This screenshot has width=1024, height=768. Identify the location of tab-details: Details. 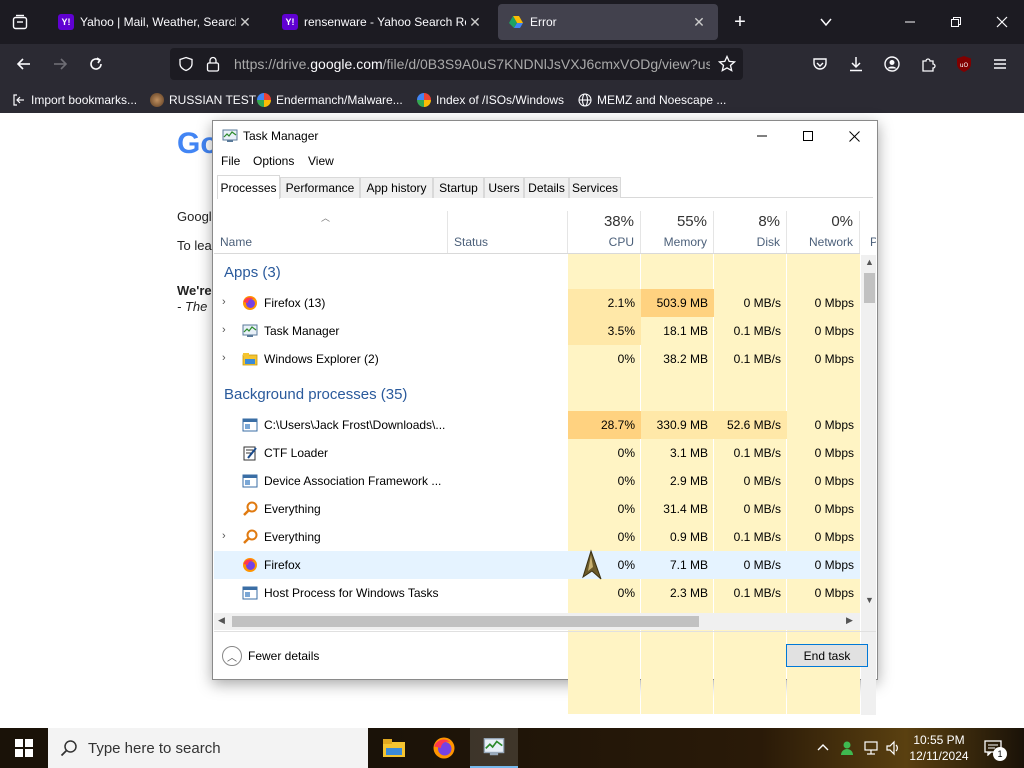
(546, 187).